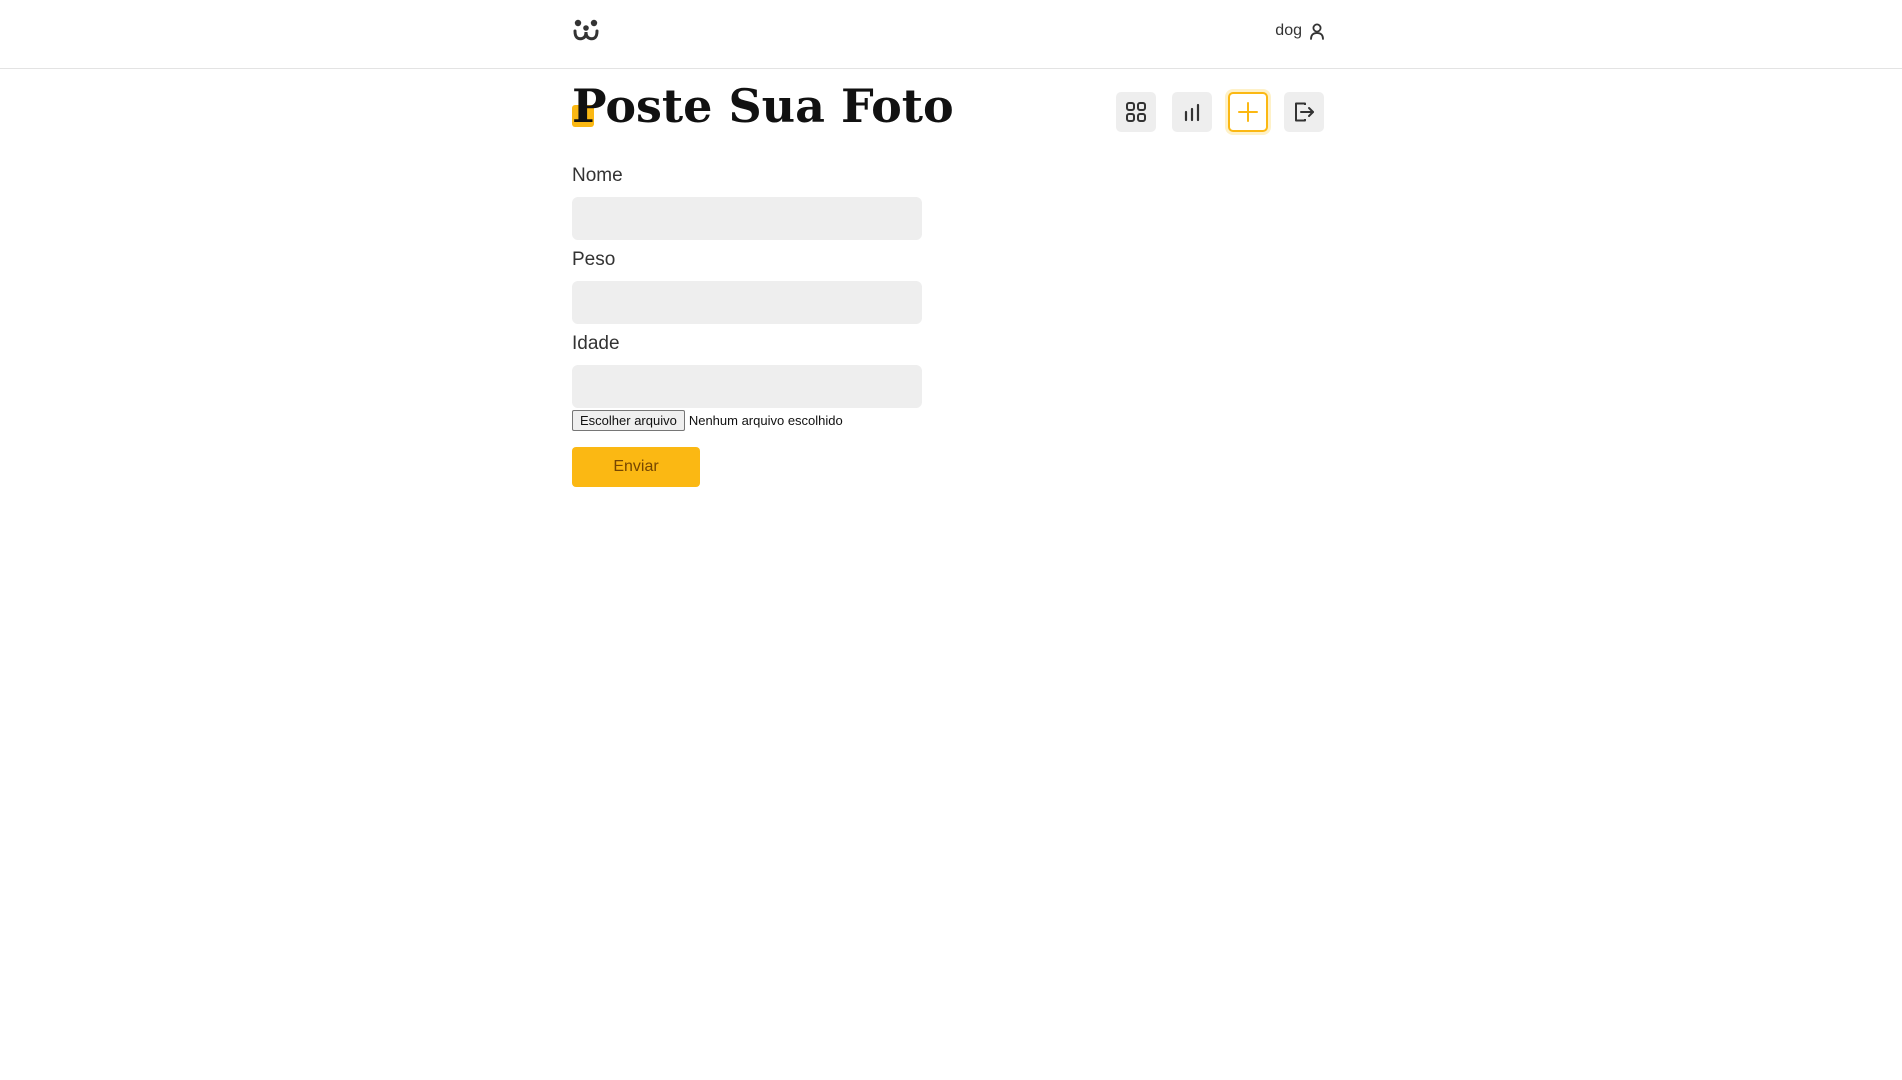 The image size is (1902, 1080). What do you see at coordinates (1220, 112) in the screenshot?
I see `user-nav` at bounding box center [1220, 112].